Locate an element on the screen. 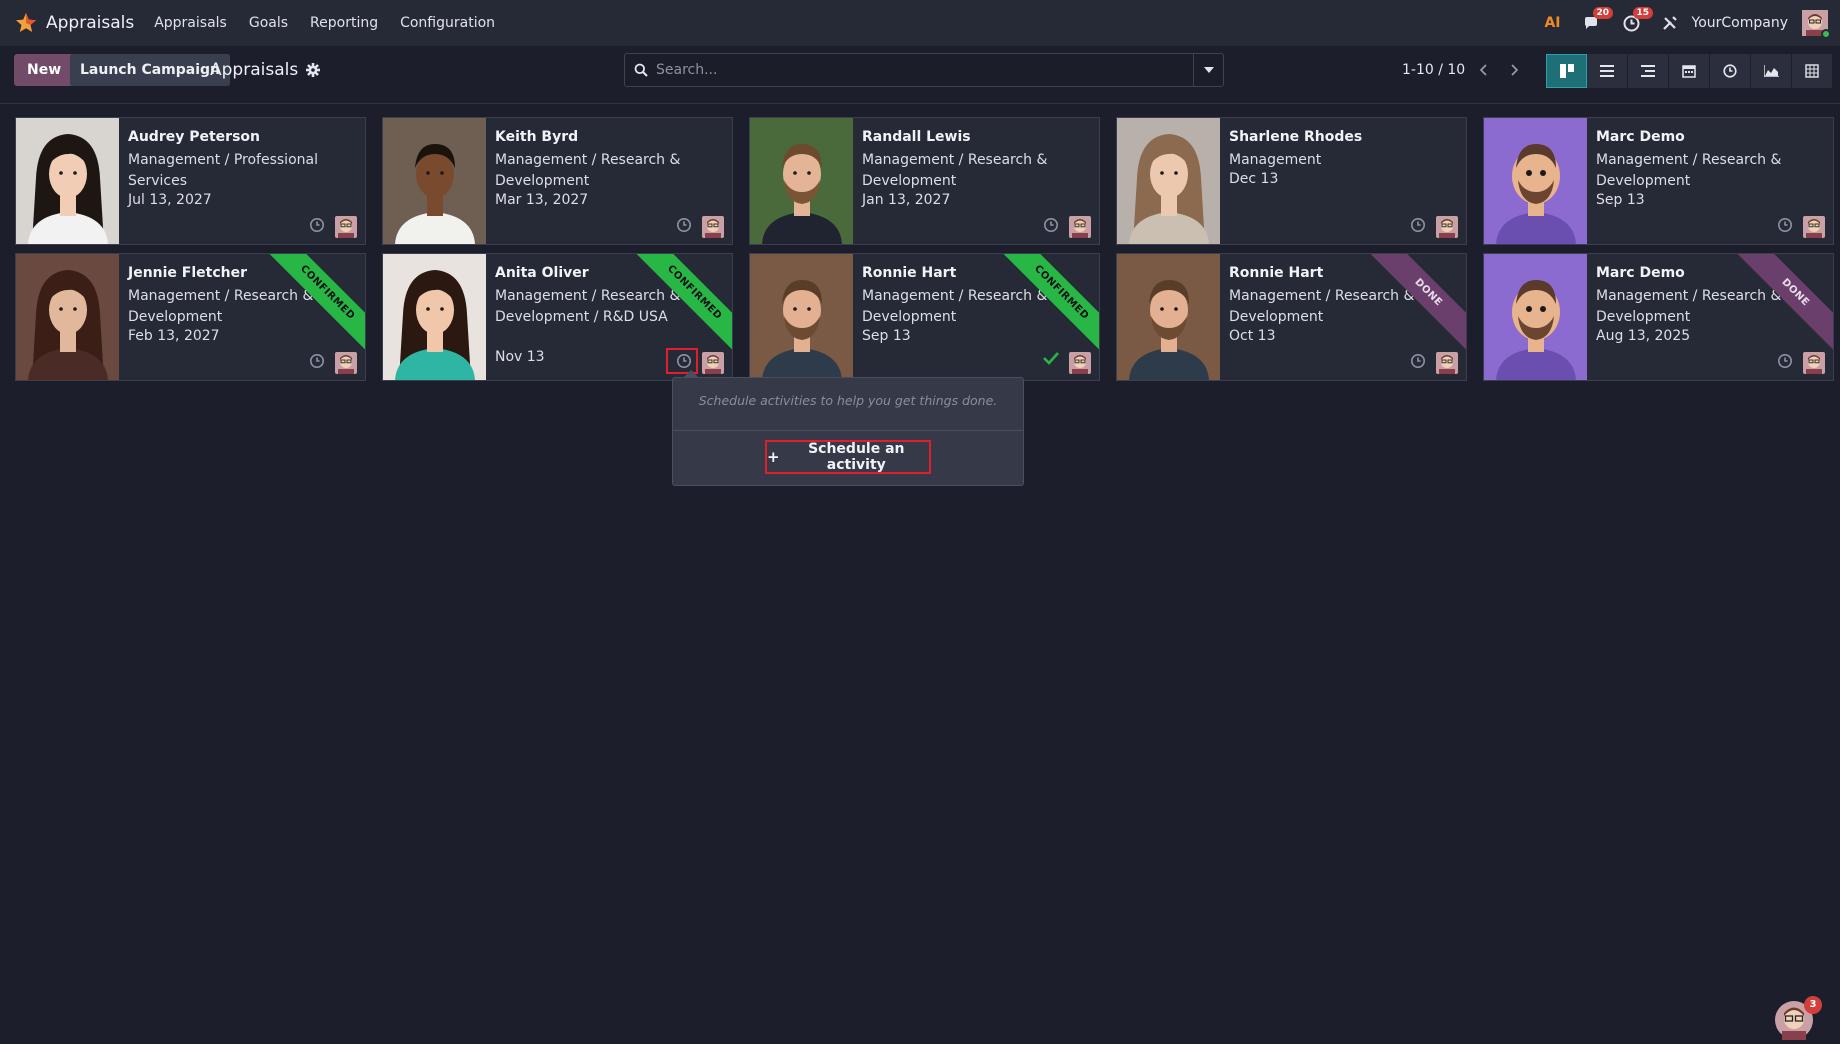  activities-badge: 15 is located at coordinates (1643, 12).